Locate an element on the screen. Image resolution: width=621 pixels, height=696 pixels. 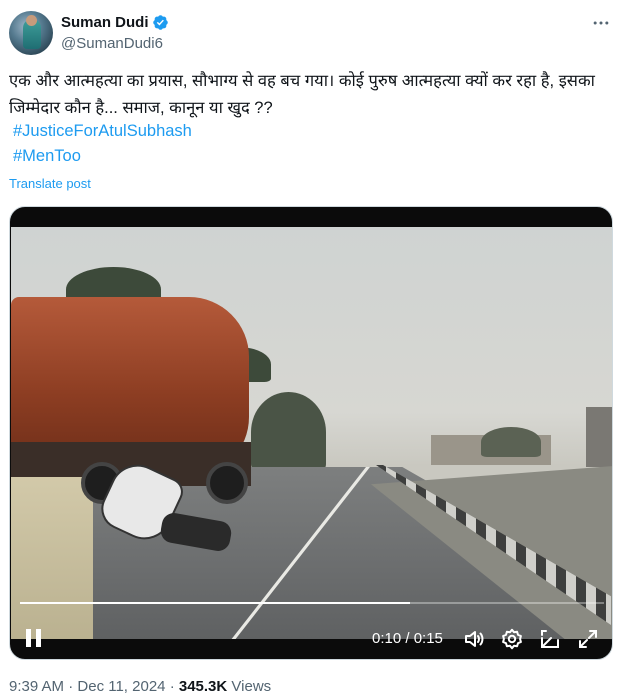
fullscreen-icon is located at coordinates (588, 639).